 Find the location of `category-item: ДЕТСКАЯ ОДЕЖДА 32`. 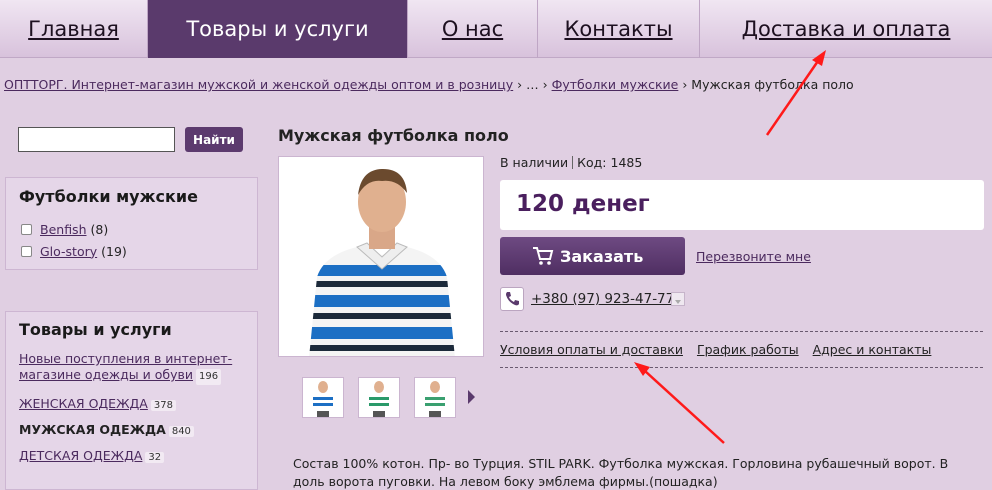

category-item: ДЕТСКАЯ ОДЕЖДА 32 is located at coordinates (138, 455).